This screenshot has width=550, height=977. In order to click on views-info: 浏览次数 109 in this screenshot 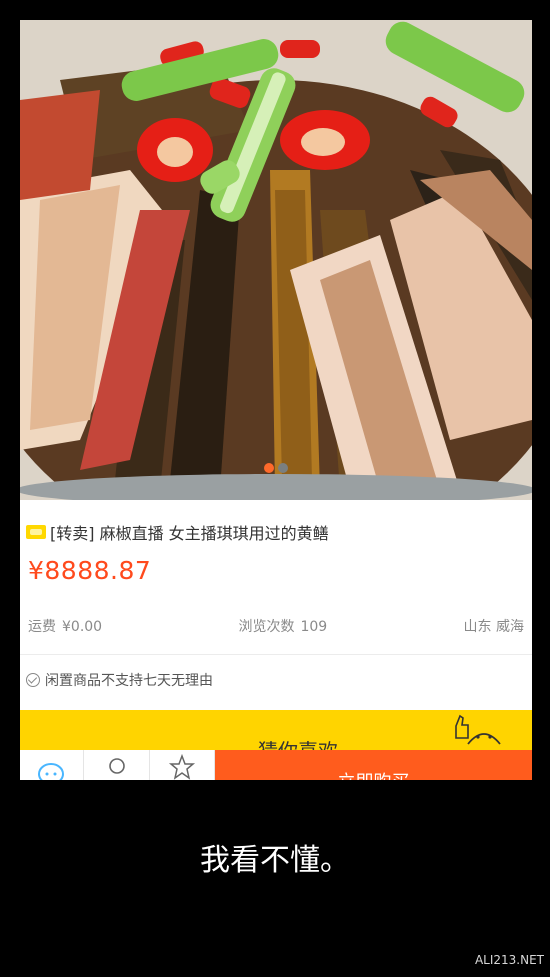, I will do `click(282, 626)`.